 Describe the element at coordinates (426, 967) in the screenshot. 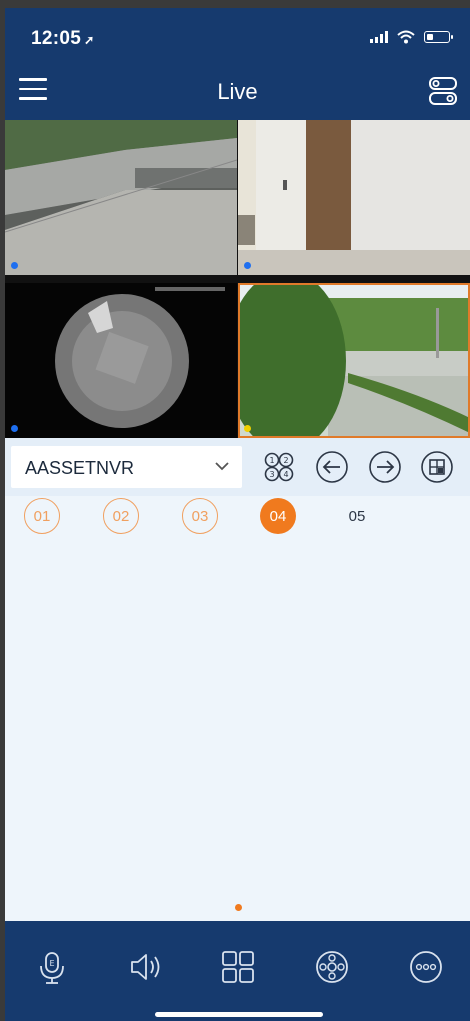

I see `more-icon` at that location.